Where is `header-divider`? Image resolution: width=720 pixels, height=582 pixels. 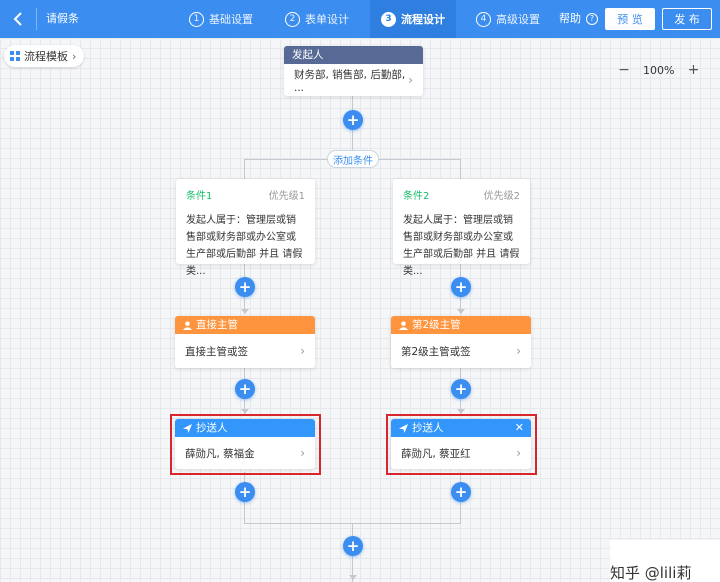 header-divider is located at coordinates (36, 19).